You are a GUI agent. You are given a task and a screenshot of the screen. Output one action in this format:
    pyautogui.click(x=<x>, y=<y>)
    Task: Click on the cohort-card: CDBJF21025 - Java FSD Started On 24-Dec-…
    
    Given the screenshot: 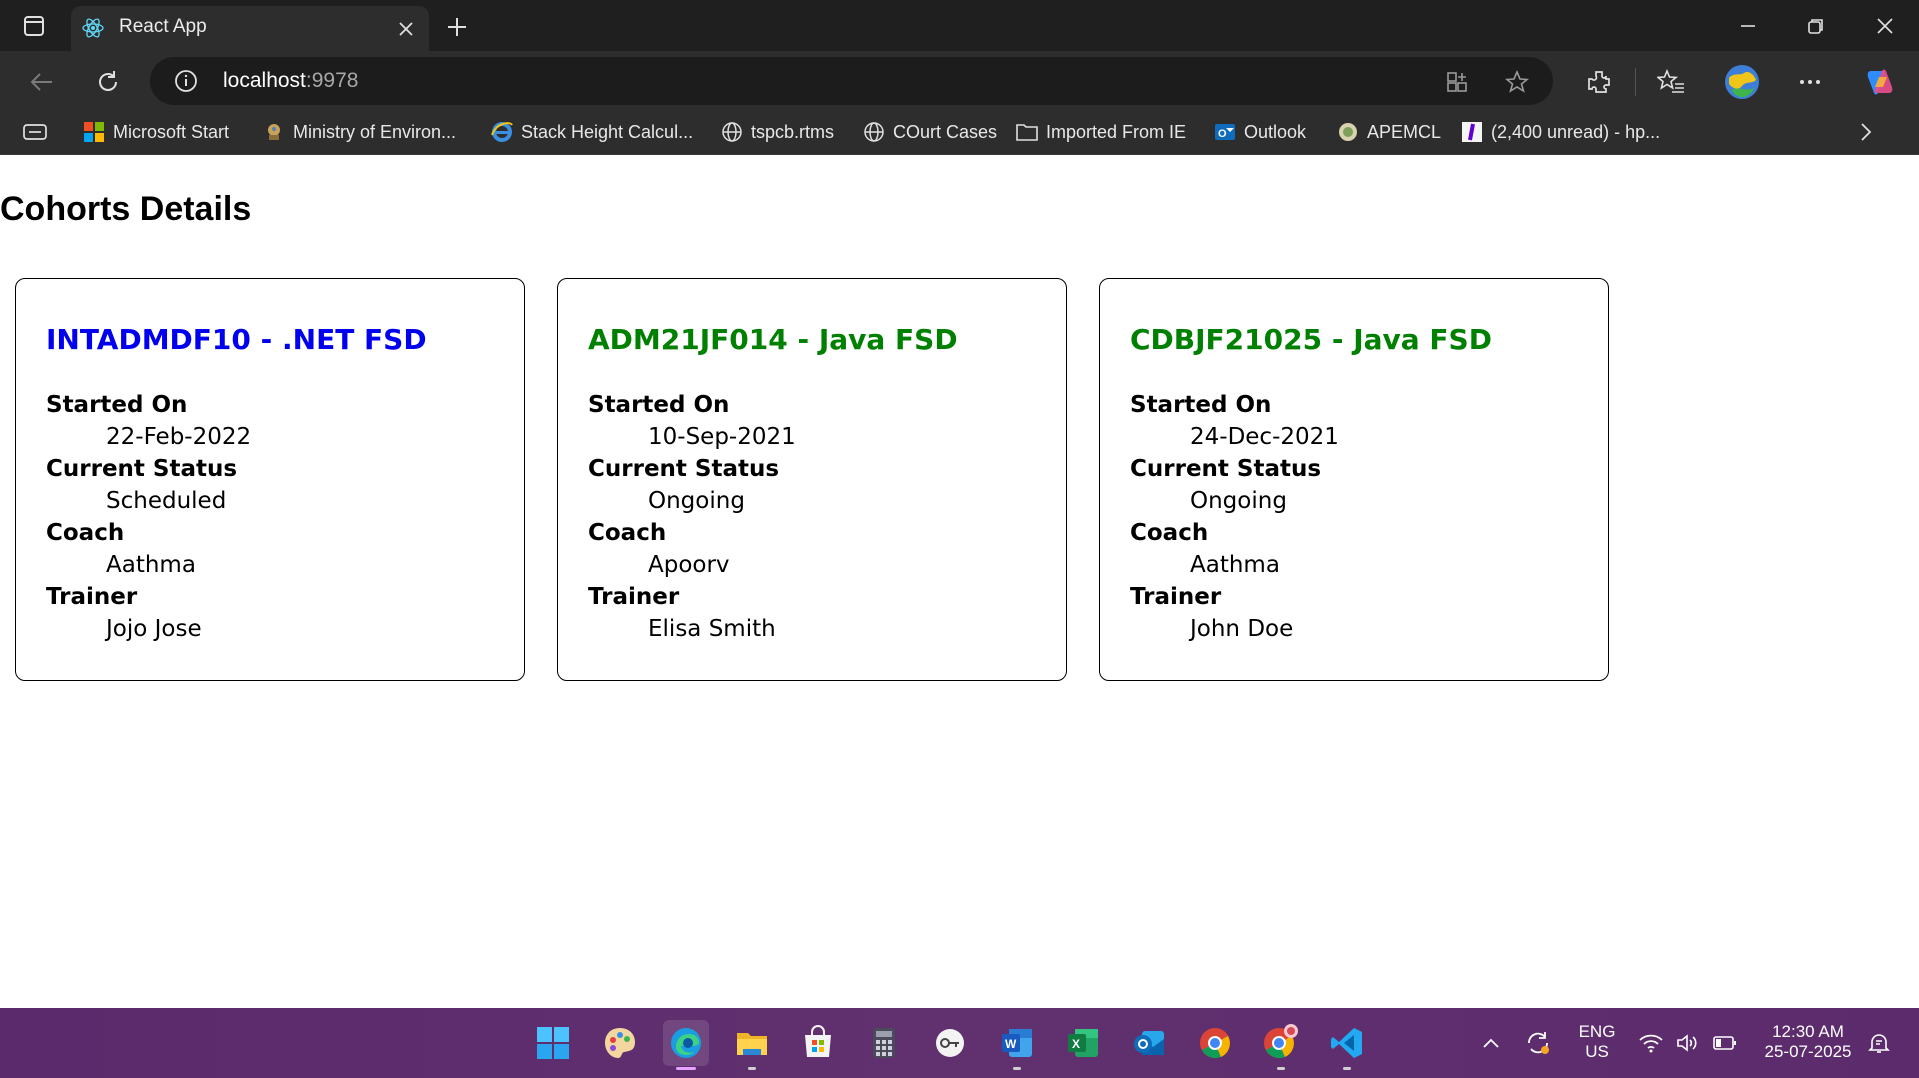 What is the action you would take?
    pyautogui.click(x=1354, y=479)
    